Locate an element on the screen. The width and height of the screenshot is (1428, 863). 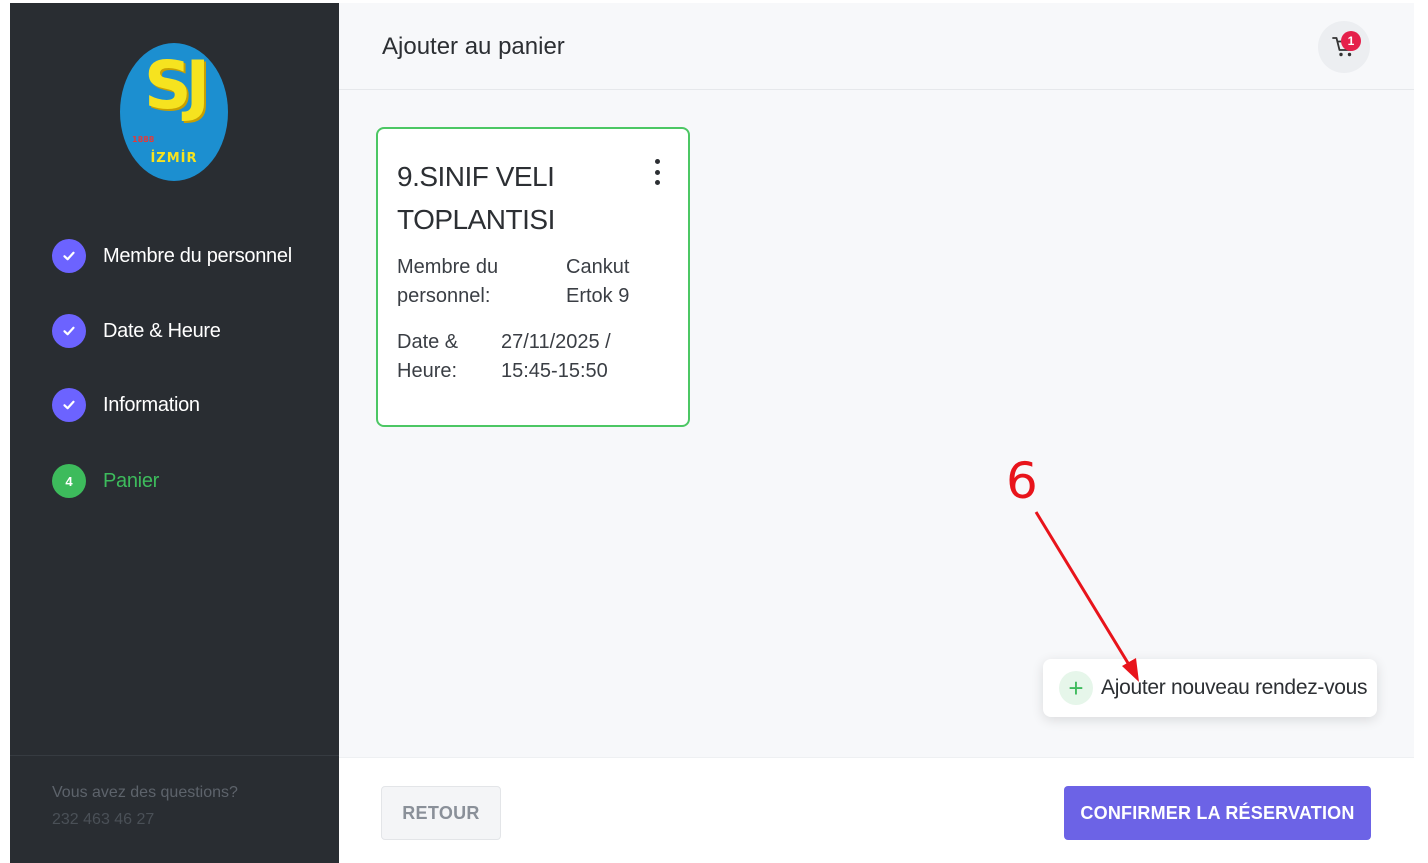
datetime-value-line: 27/11/2025 / is located at coordinates (556, 342).